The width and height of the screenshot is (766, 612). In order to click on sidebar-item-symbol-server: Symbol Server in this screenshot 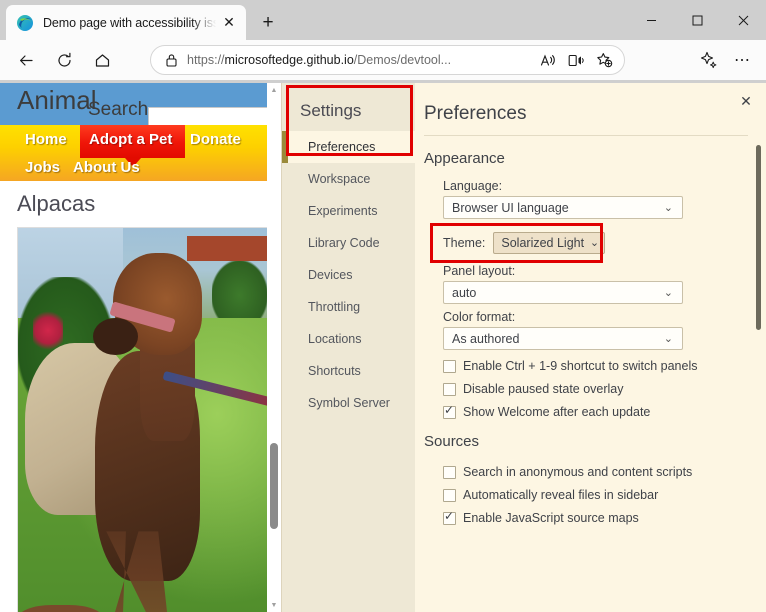, I will do `click(348, 403)`.